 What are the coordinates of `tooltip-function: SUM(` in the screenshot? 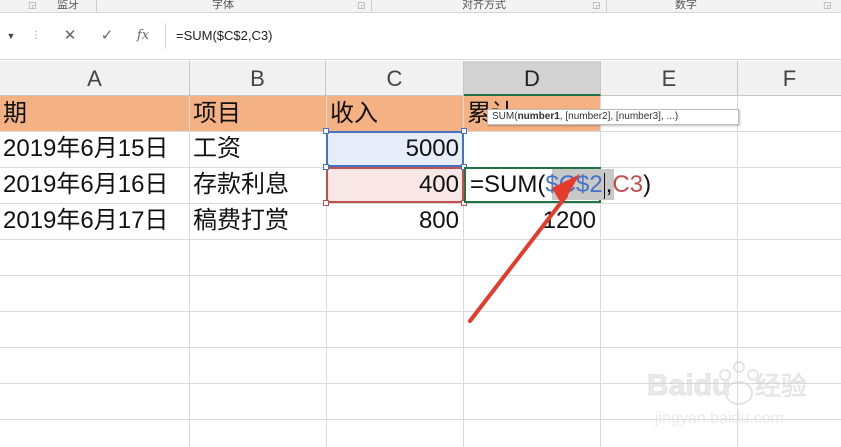 It's located at (505, 116).